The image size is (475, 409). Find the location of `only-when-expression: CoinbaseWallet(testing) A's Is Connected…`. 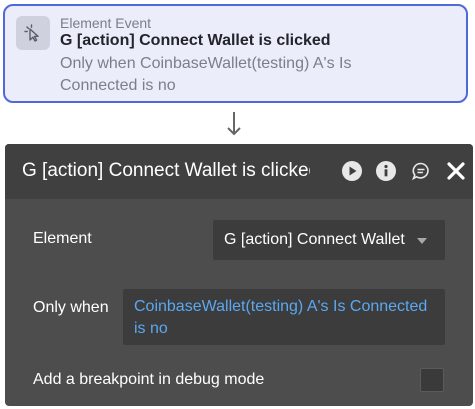

only-when-expression: CoinbaseWallet(testing) A's Is Connected… is located at coordinates (284, 317).